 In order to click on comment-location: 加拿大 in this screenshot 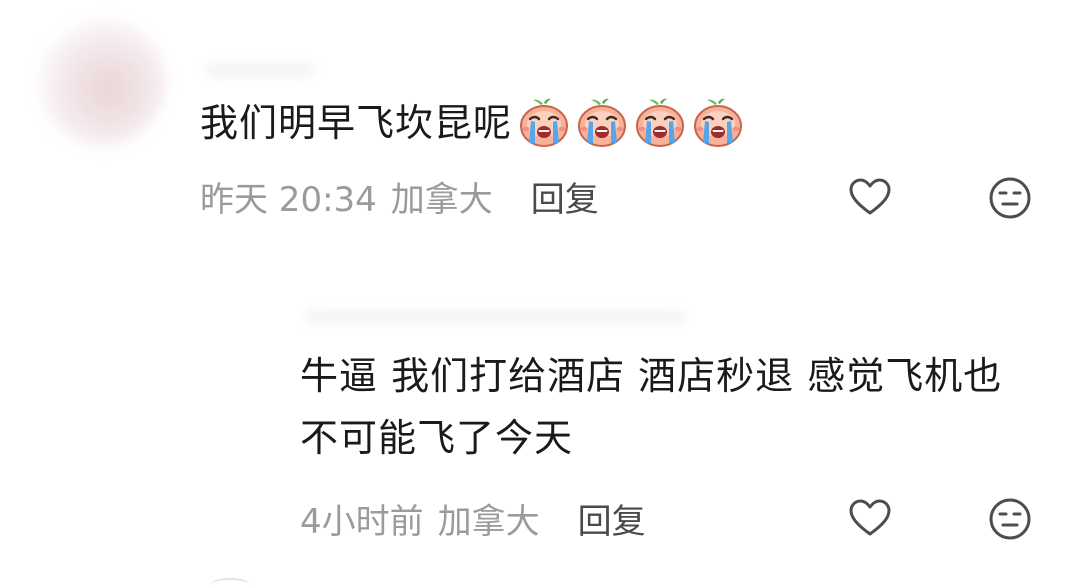, I will do `click(441, 200)`.